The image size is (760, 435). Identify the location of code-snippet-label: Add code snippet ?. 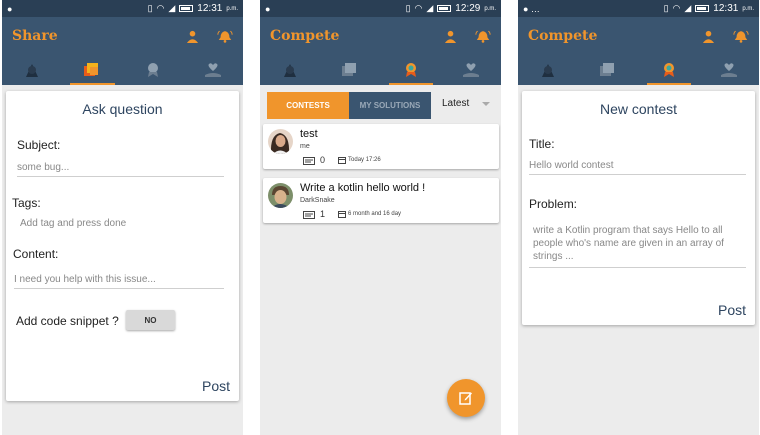
(67, 321).